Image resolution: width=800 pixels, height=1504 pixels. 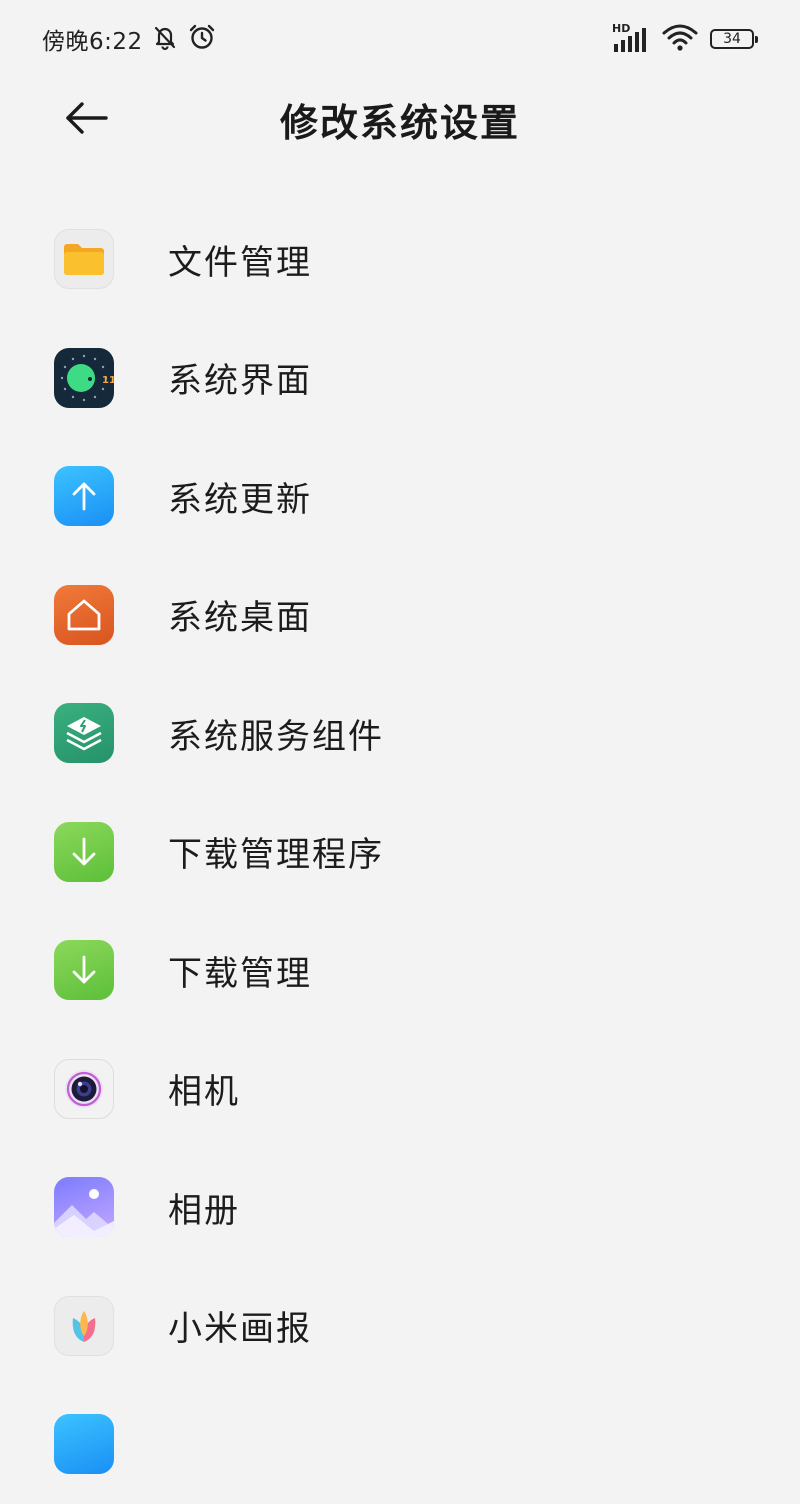 What do you see at coordinates (680, 39) in the screenshot?
I see `wifi-icon` at bounding box center [680, 39].